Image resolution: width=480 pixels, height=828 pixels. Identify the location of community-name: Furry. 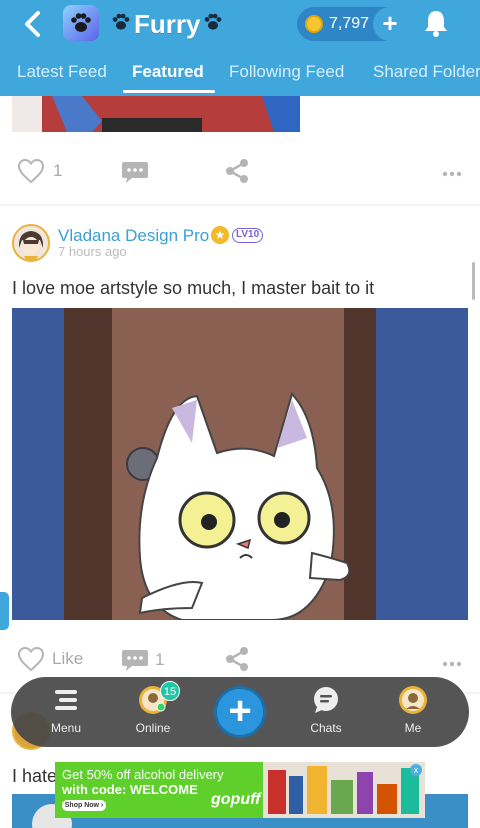
(167, 23).